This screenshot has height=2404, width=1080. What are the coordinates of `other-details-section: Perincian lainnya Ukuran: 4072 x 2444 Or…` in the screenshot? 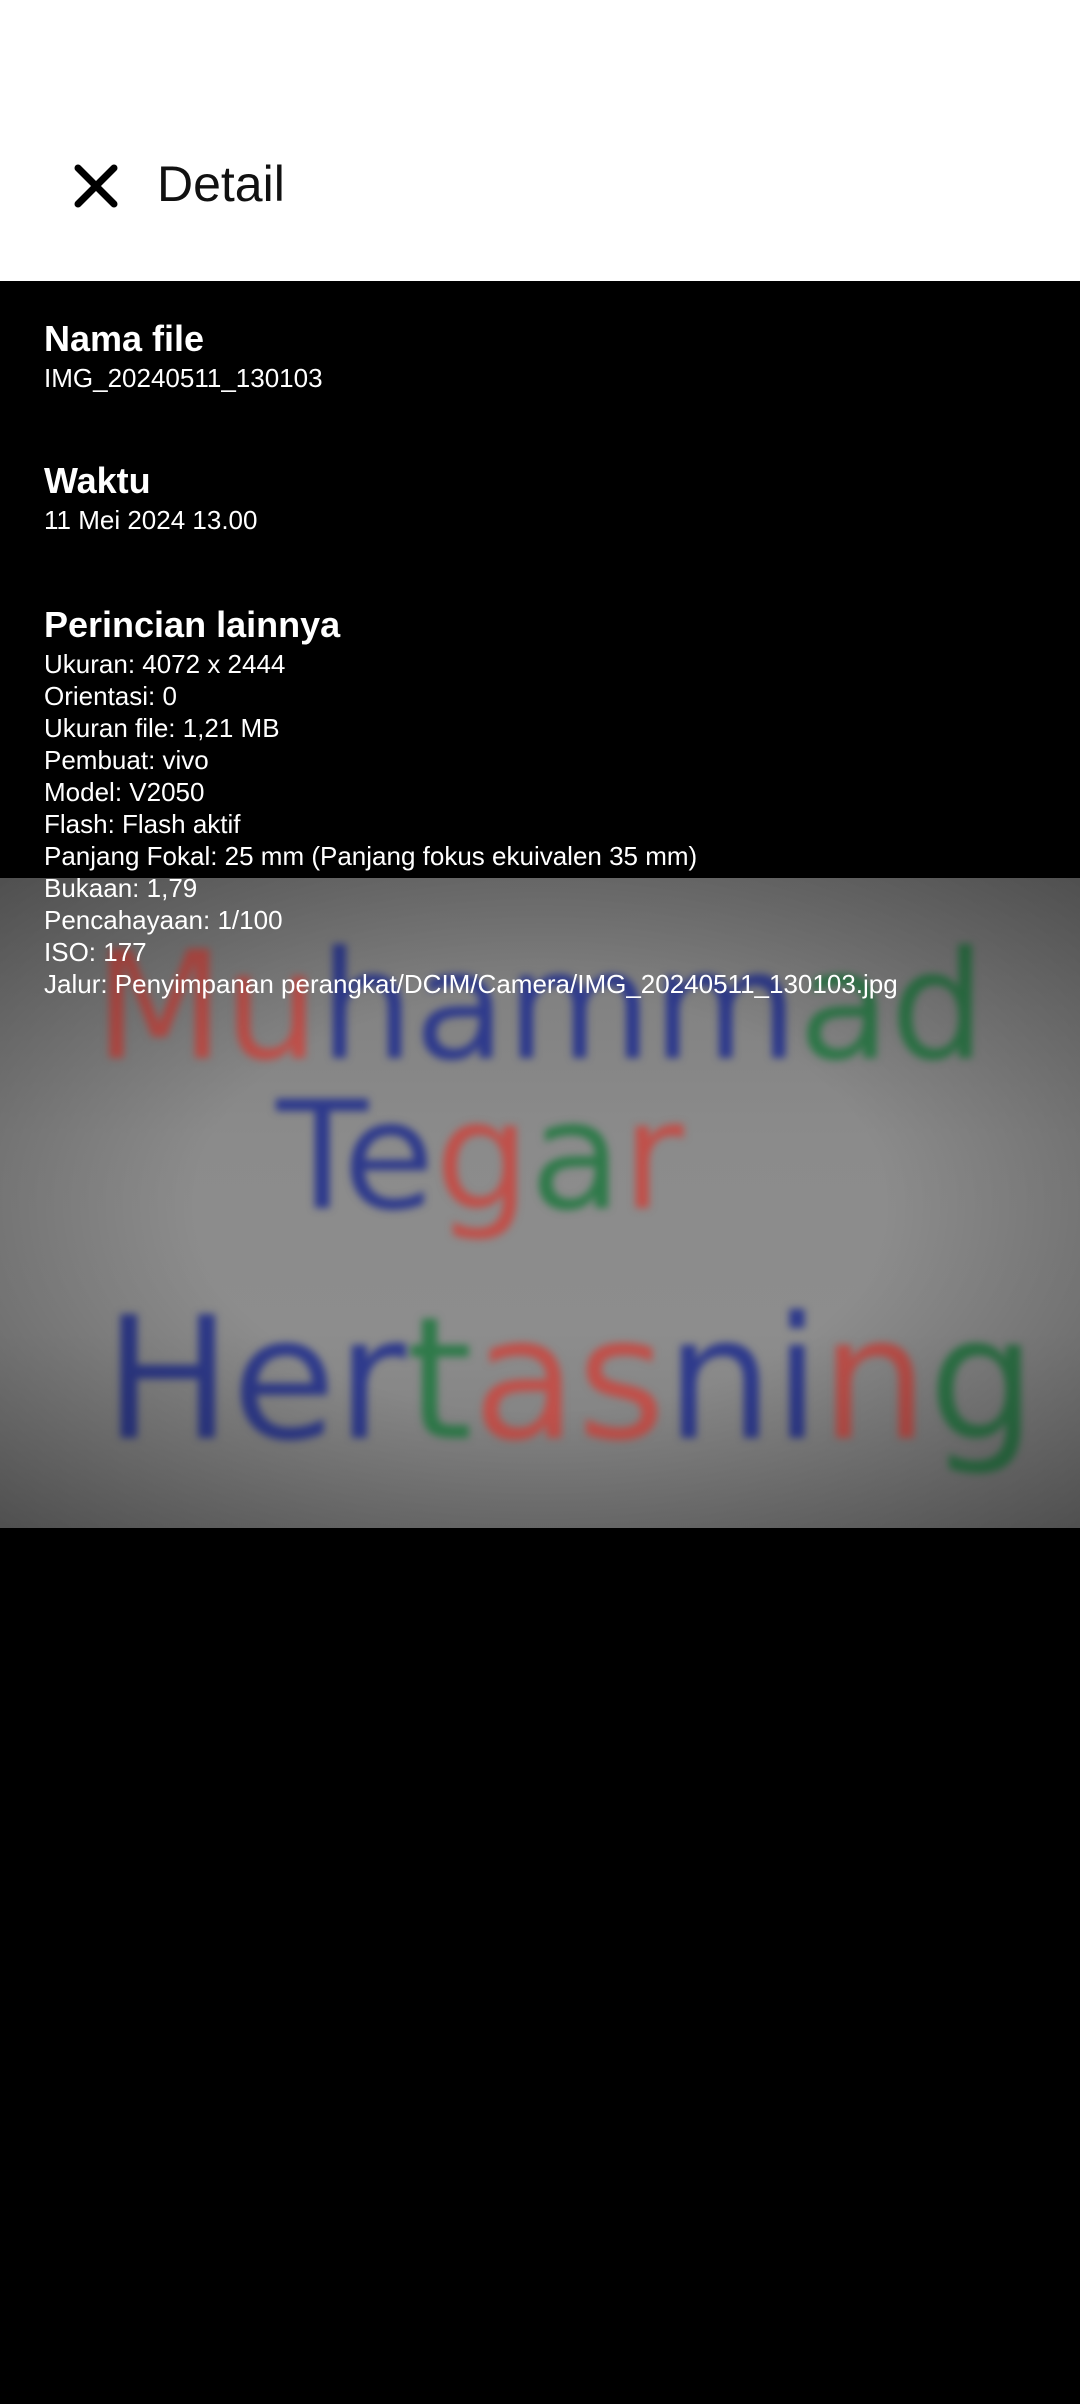 It's located at (471, 801).